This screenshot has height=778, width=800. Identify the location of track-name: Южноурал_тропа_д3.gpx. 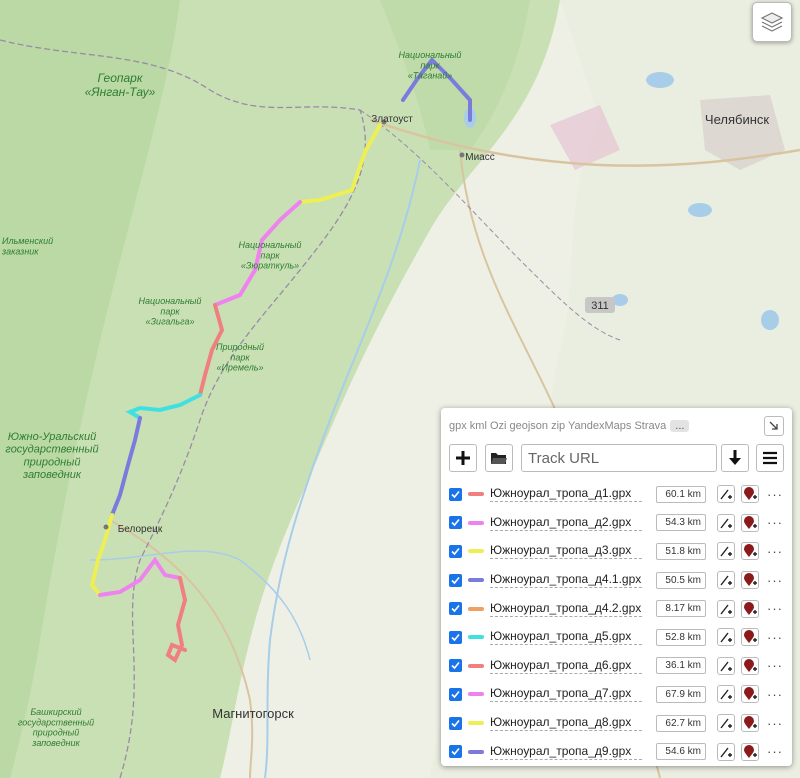
(566, 551).